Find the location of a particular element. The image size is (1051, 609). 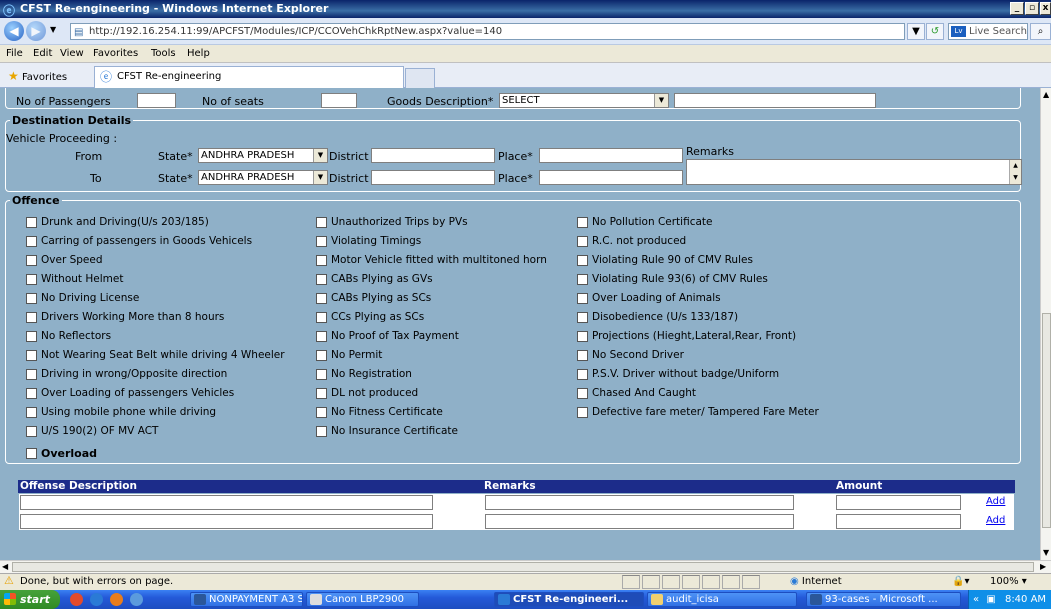

offence-checkbox: Over Loading of Animals is located at coordinates (649, 298).